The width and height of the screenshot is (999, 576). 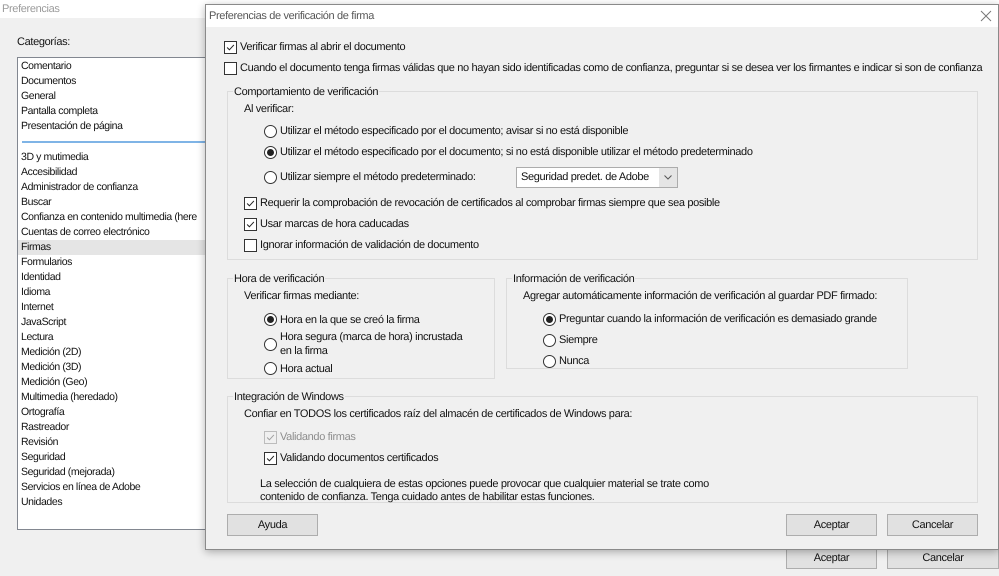 I want to click on prompt-text: Agregar automáticamente información de verificación al guardar PDF firmado:, so click(x=700, y=296).